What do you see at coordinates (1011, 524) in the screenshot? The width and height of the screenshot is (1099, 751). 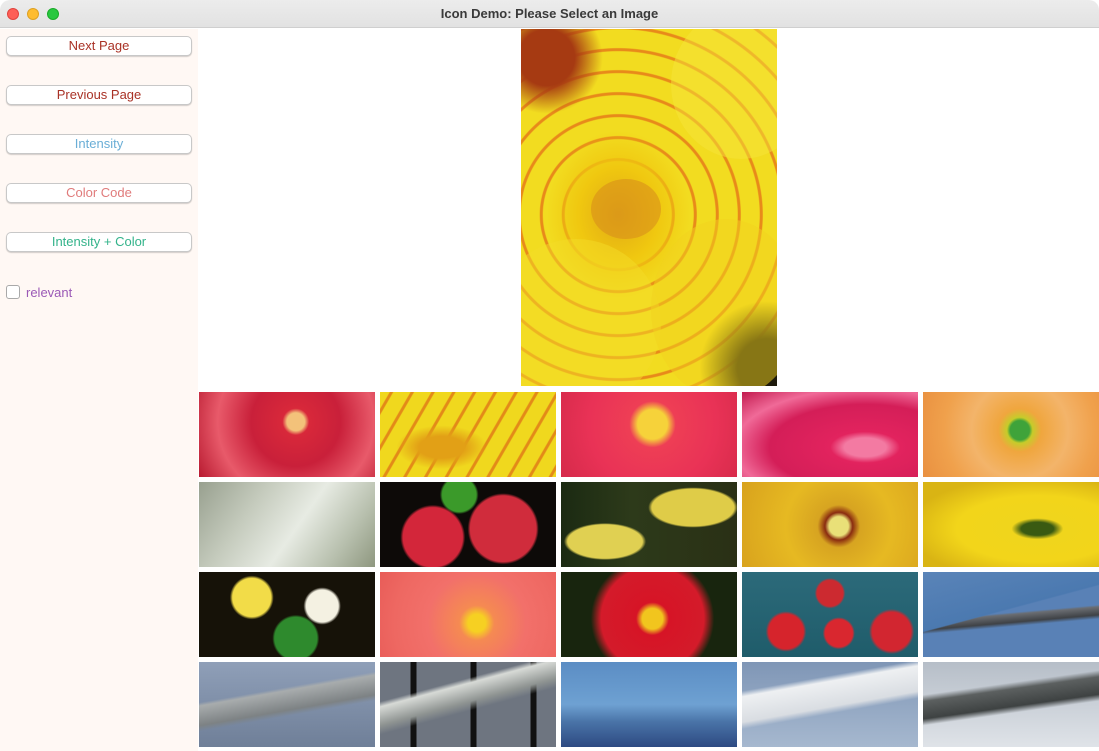 I see `yellow-petals-image` at bounding box center [1011, 524].